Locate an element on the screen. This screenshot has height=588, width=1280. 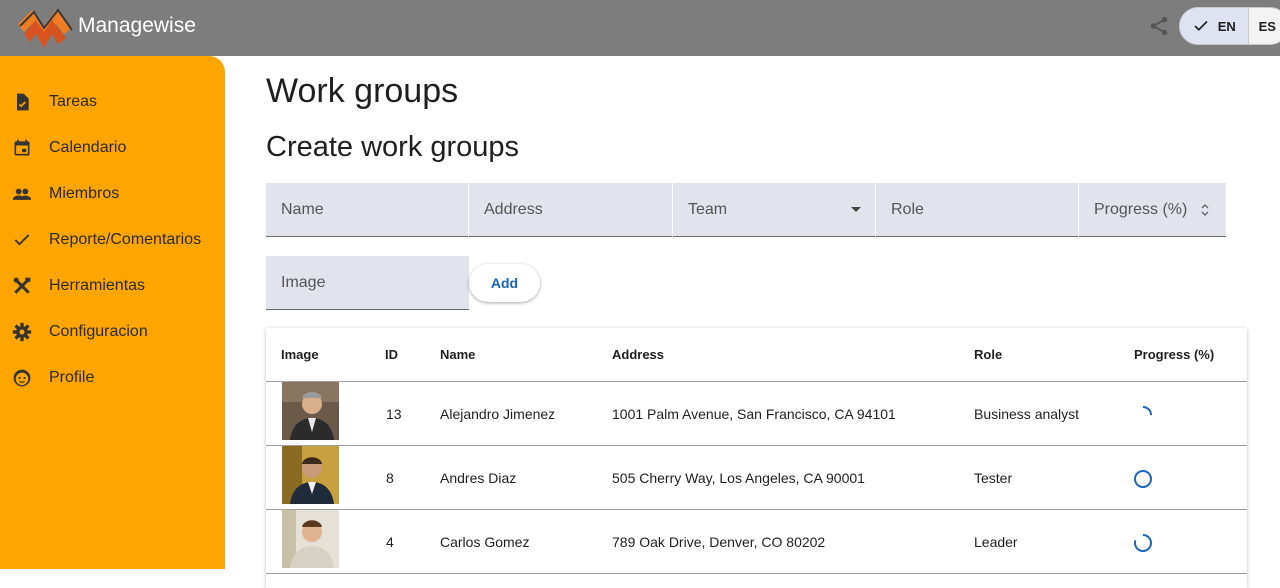
row-address: 505 Cherry Way, Los Angeles, CA 90001 is located at coordinates (738, 478).